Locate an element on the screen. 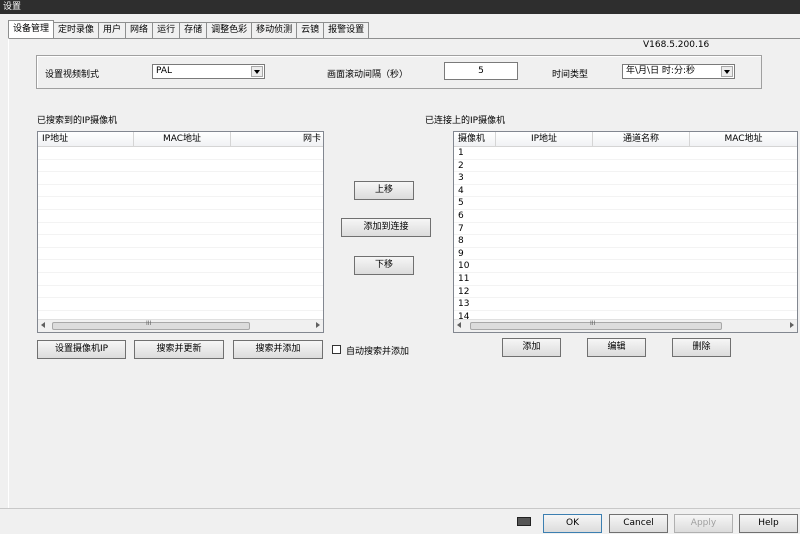  list-item: 7 is located at coordinates (625, 229).